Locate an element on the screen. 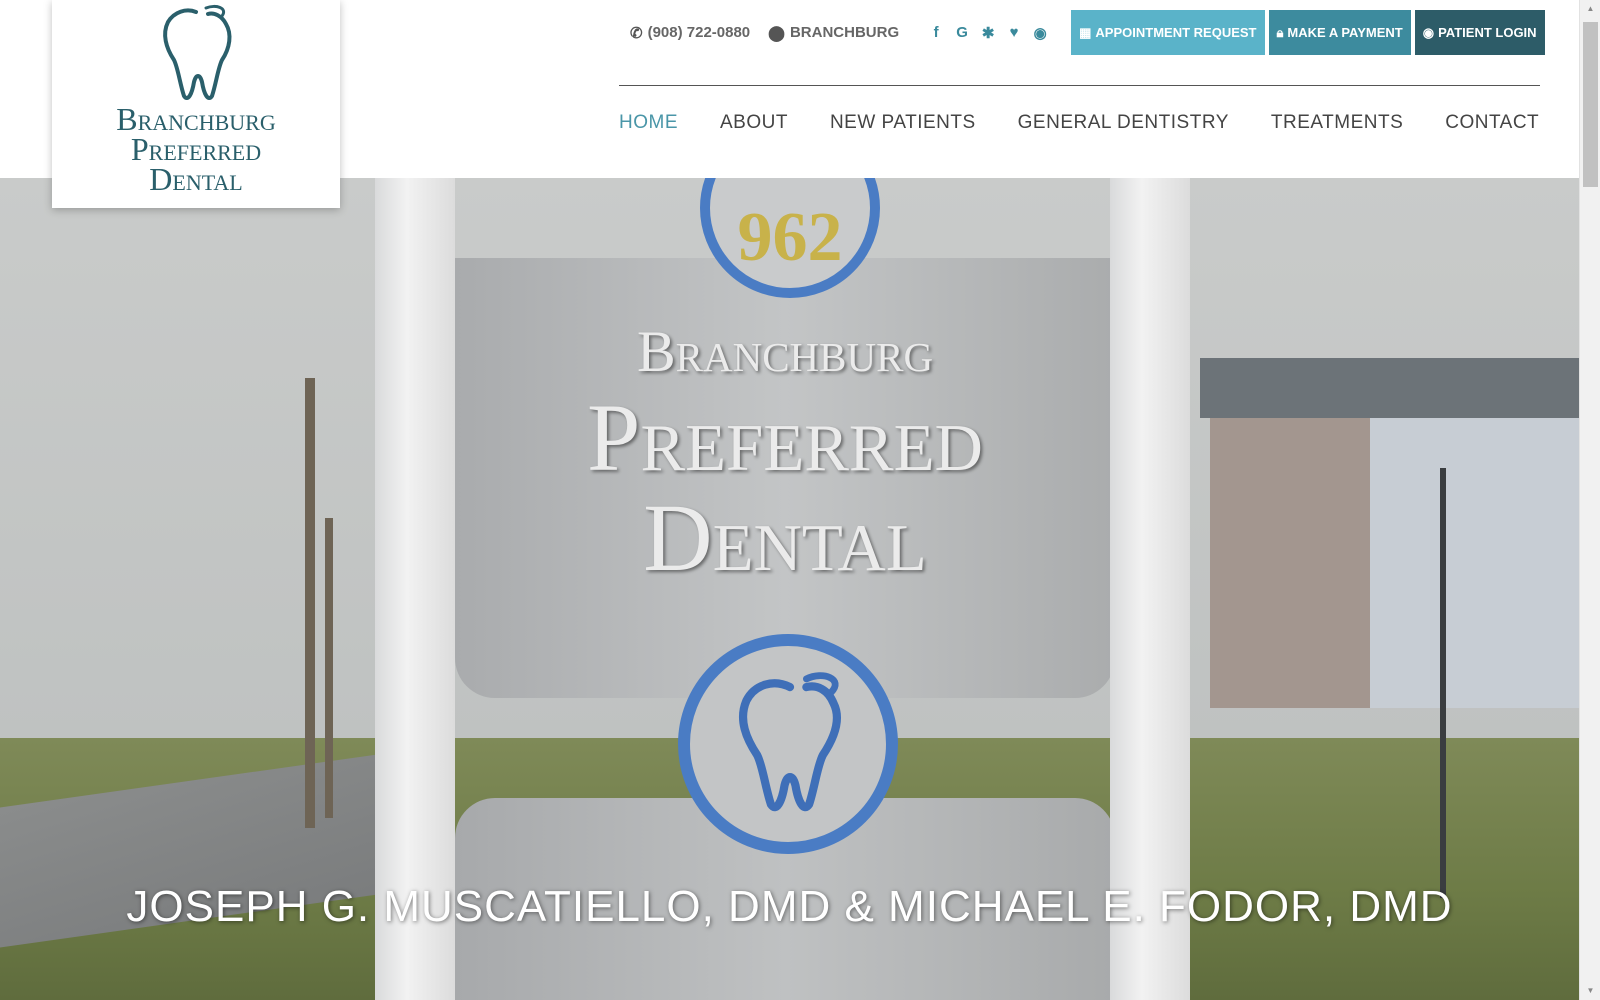  header-divider is located at coordinates (1079, 85).